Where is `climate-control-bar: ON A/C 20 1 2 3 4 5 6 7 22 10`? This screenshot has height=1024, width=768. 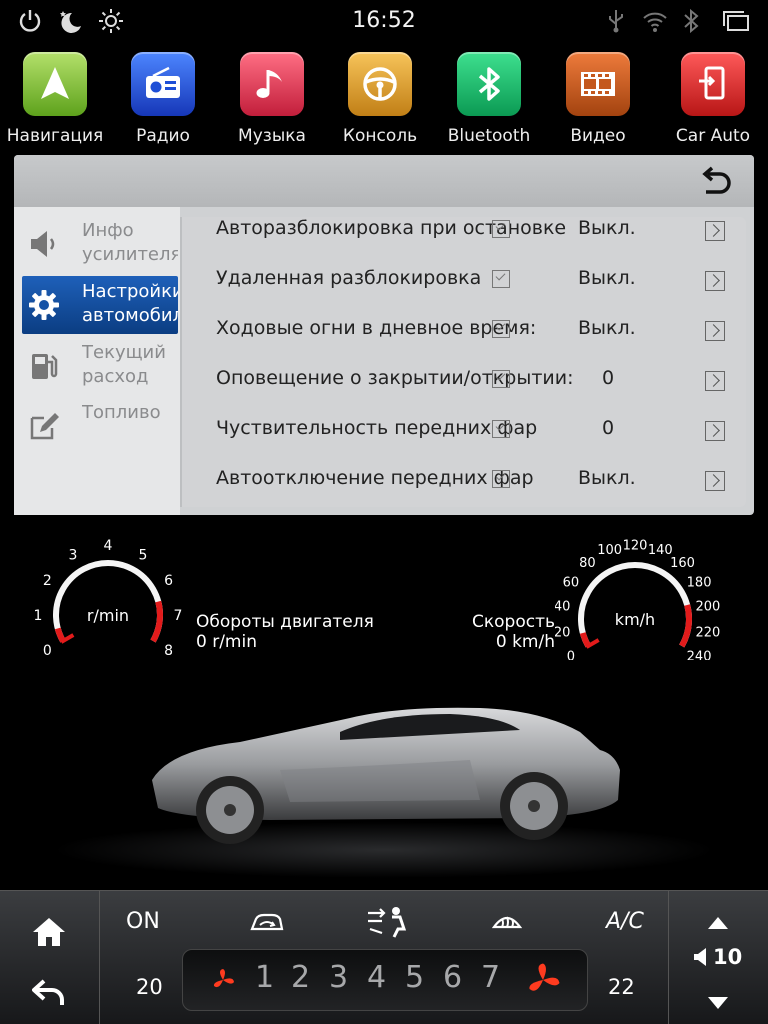 climate-control-bar: ON A/C 20 1 2 3 4 5 6 7 22 10 is located at coordinates (384, 957).